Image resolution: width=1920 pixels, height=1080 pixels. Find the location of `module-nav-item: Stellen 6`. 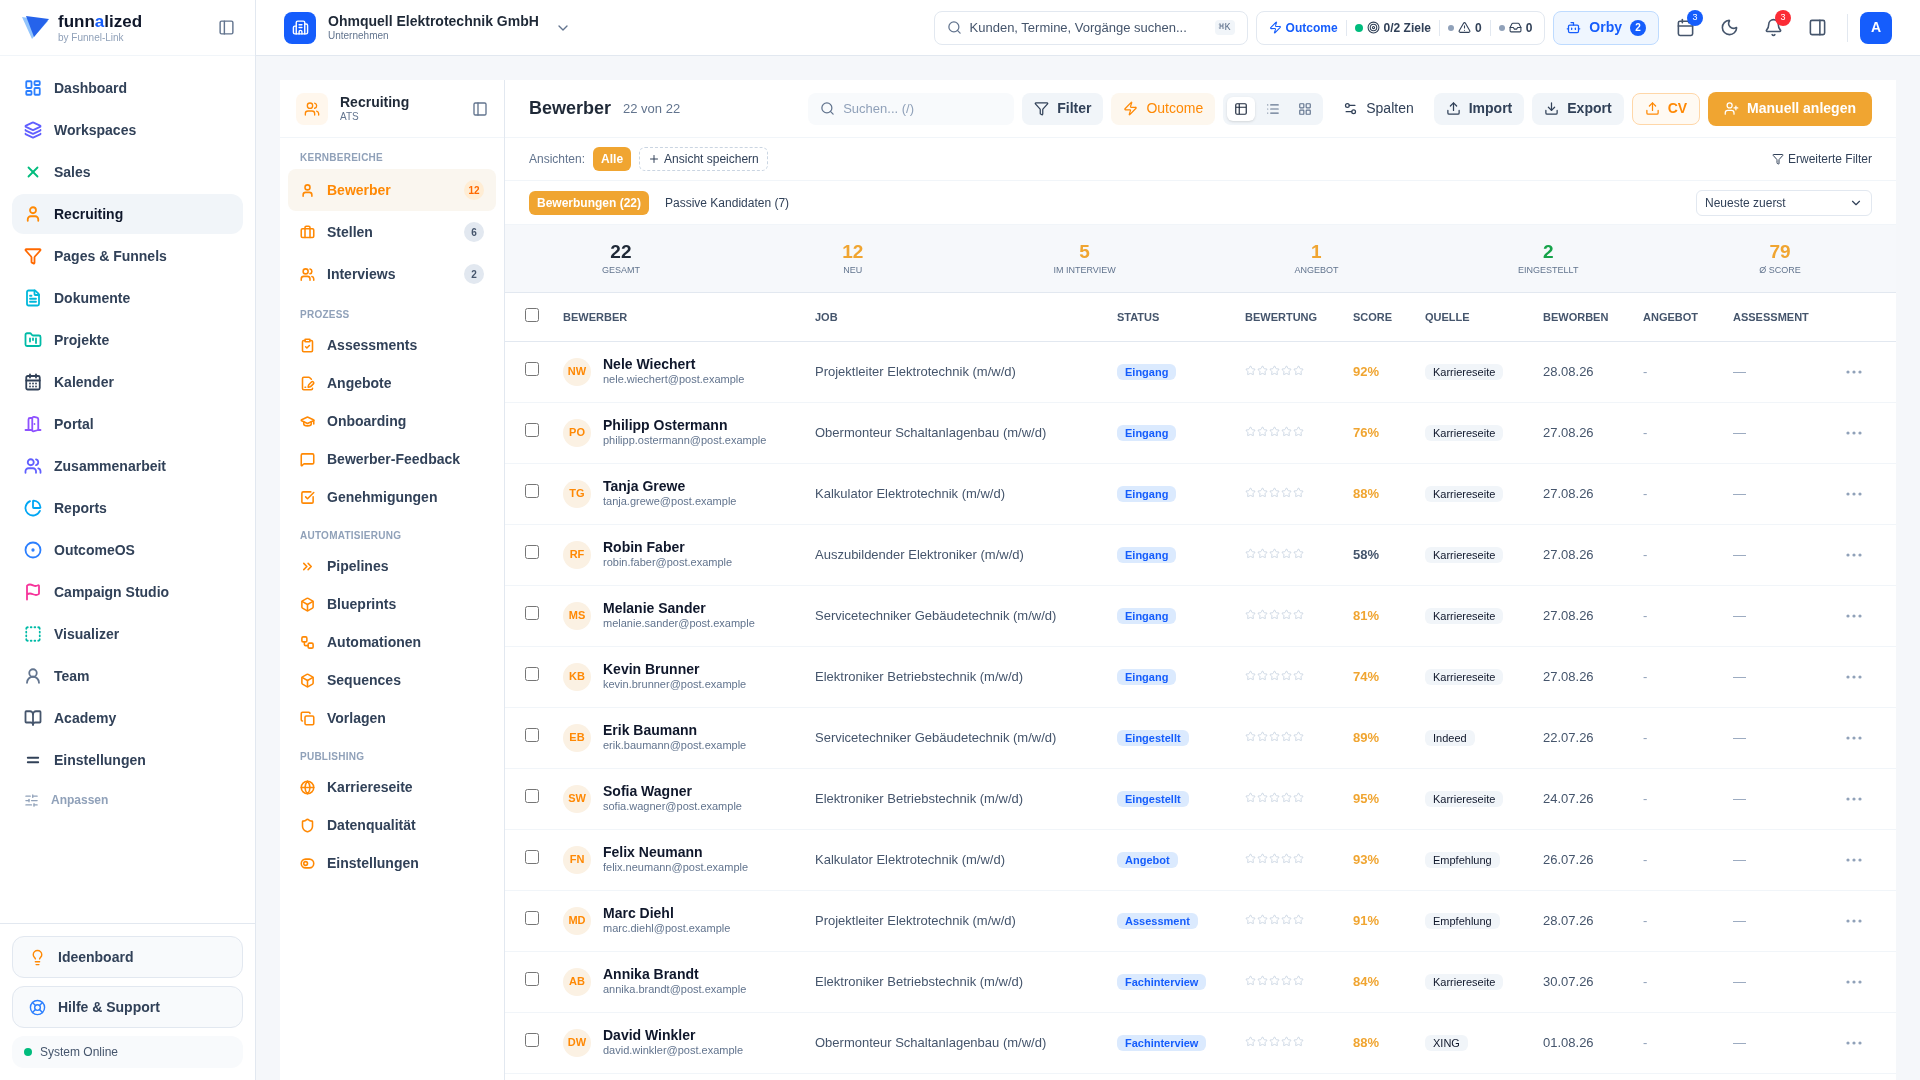

module-nav-item: Stellen 6 is located at coordinates (392, 232).